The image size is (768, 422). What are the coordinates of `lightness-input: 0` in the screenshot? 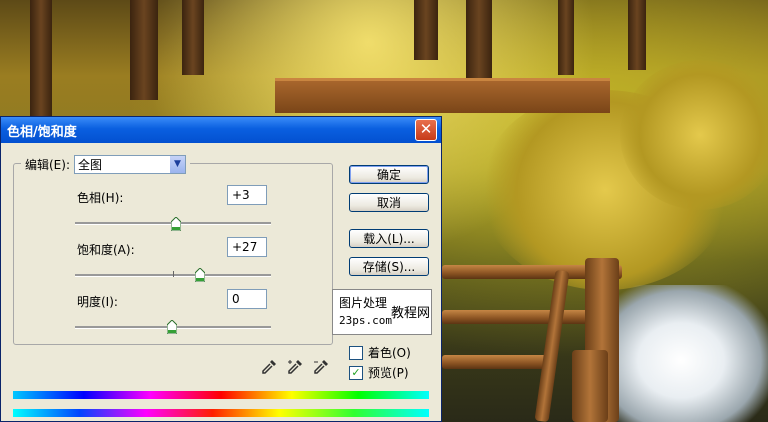 It's located at (247, 299).